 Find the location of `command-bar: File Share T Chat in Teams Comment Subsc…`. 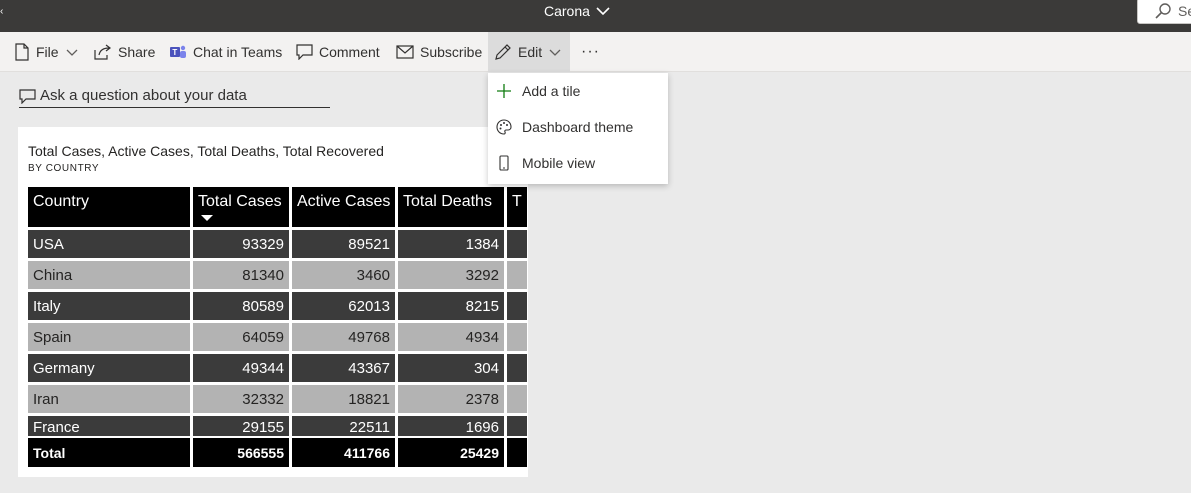

command-bar: File Share T Chat in Teams Comment Subsc… is located at coordinates (595, 52).